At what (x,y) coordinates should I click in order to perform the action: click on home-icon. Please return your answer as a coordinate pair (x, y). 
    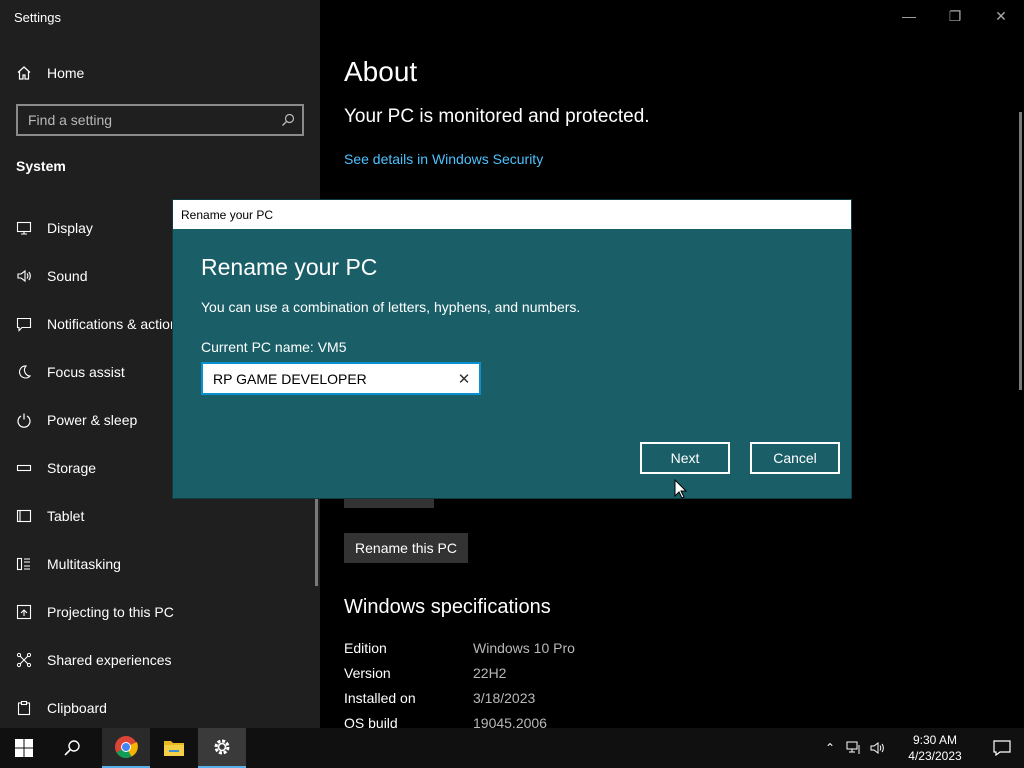
    Looking at the image, I should click on (24, 73).